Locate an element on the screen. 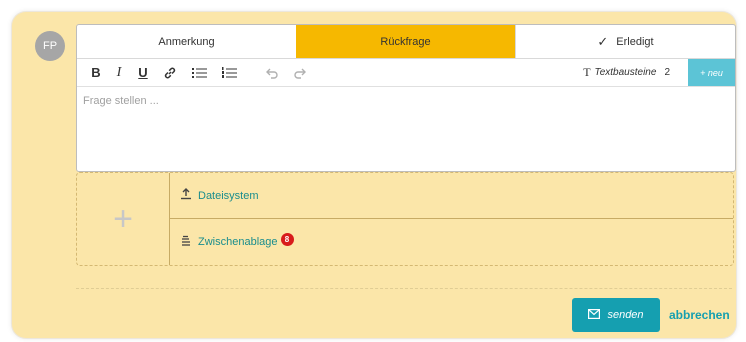  add-attachment-button: + is located at coordinates (123, 219).